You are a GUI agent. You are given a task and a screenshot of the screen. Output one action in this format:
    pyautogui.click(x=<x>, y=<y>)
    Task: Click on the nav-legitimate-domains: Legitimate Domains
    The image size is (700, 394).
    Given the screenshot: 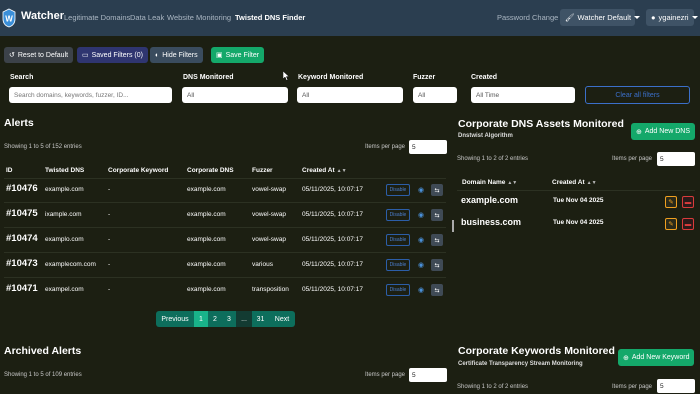 What is the action you would take?
    pyautogui.click(x=97, y=17)
    